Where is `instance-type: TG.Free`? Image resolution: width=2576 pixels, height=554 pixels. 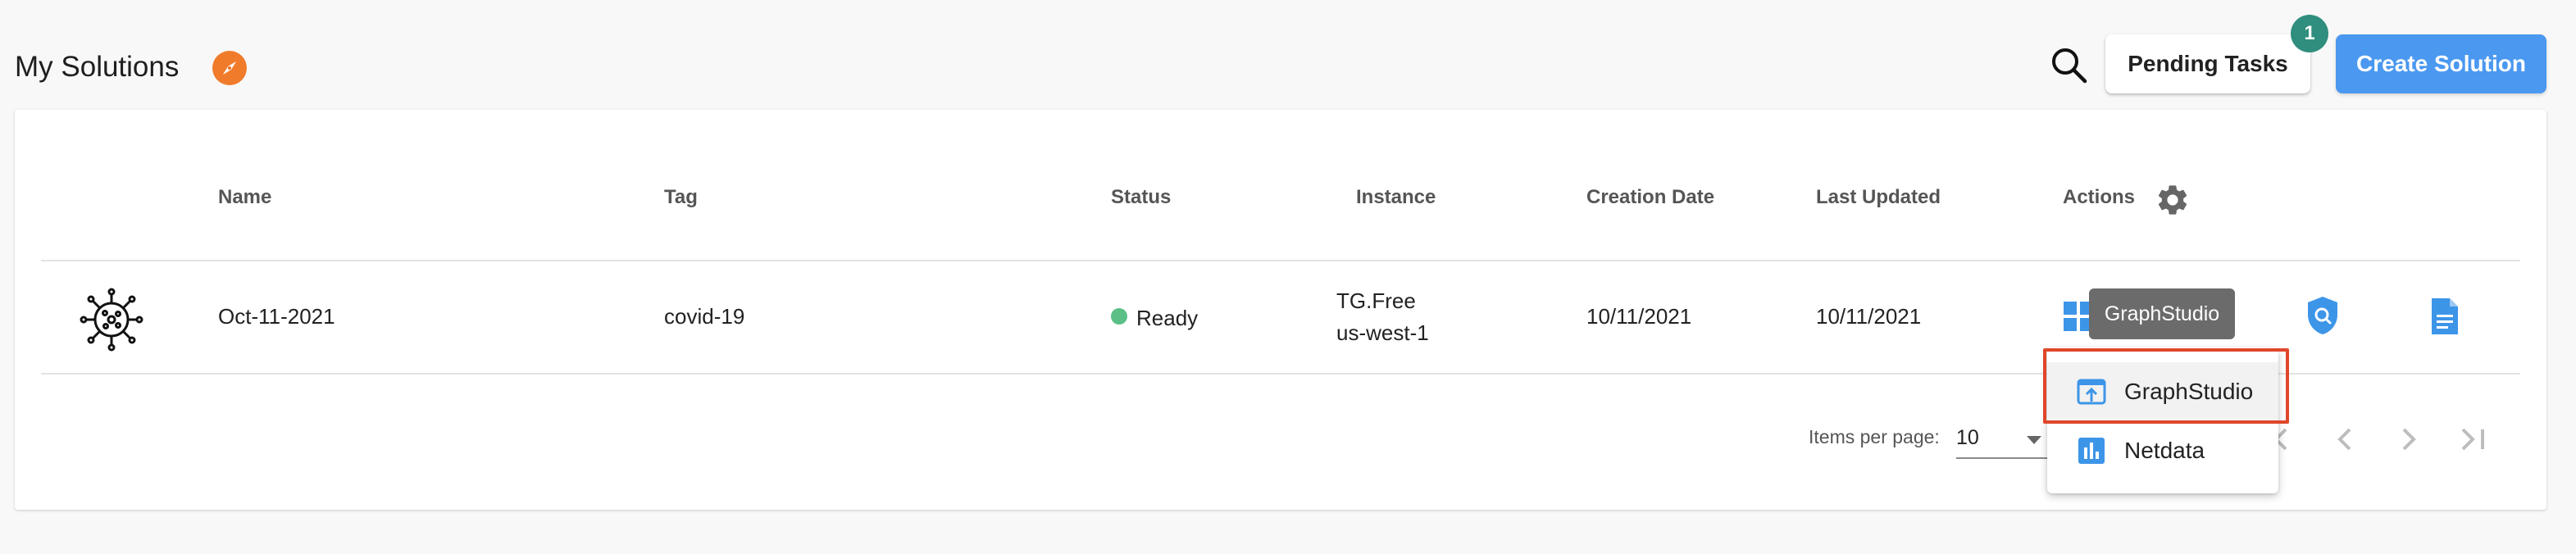 instance-type: TG.Free is located at coordinates (1376, 300).